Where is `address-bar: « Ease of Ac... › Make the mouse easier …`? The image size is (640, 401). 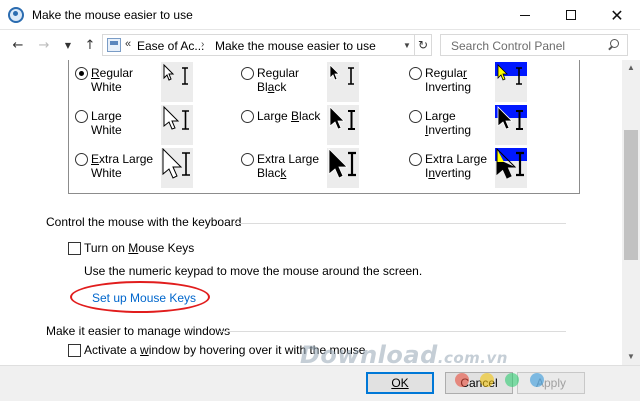 address-bar: « Ease of Ac... › Make the mouse easier … is located at coordinates (267, 45).